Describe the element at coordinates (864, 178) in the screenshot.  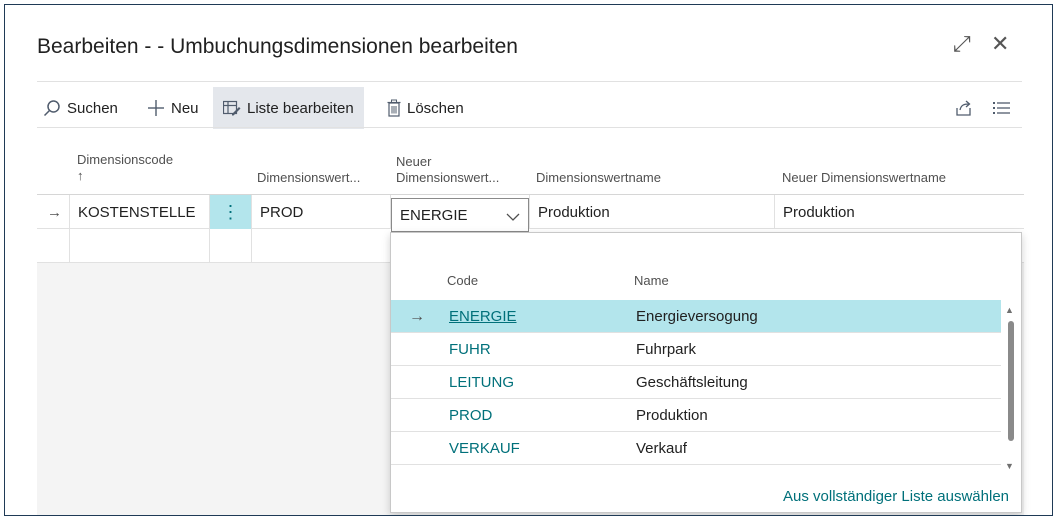
I see `column-header-new-dimension-value-name: Neuer Dimensionswertname` at that location.